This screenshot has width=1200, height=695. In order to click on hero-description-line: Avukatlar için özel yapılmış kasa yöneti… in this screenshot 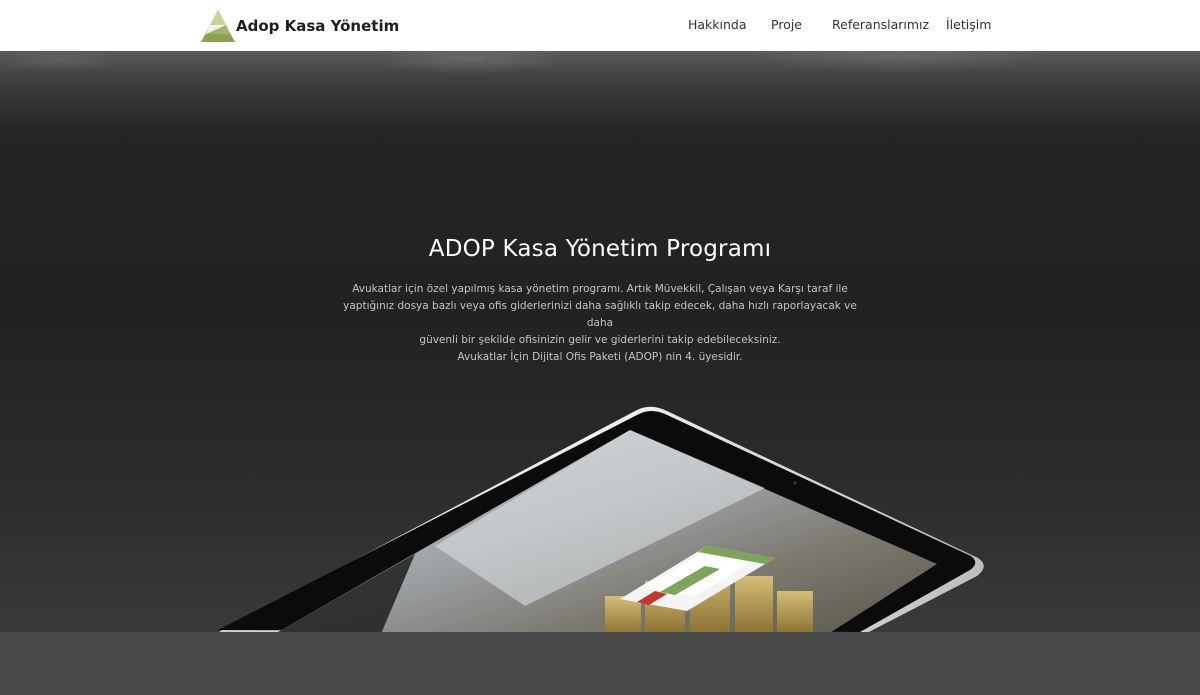, I will do `click(600, 289)`.